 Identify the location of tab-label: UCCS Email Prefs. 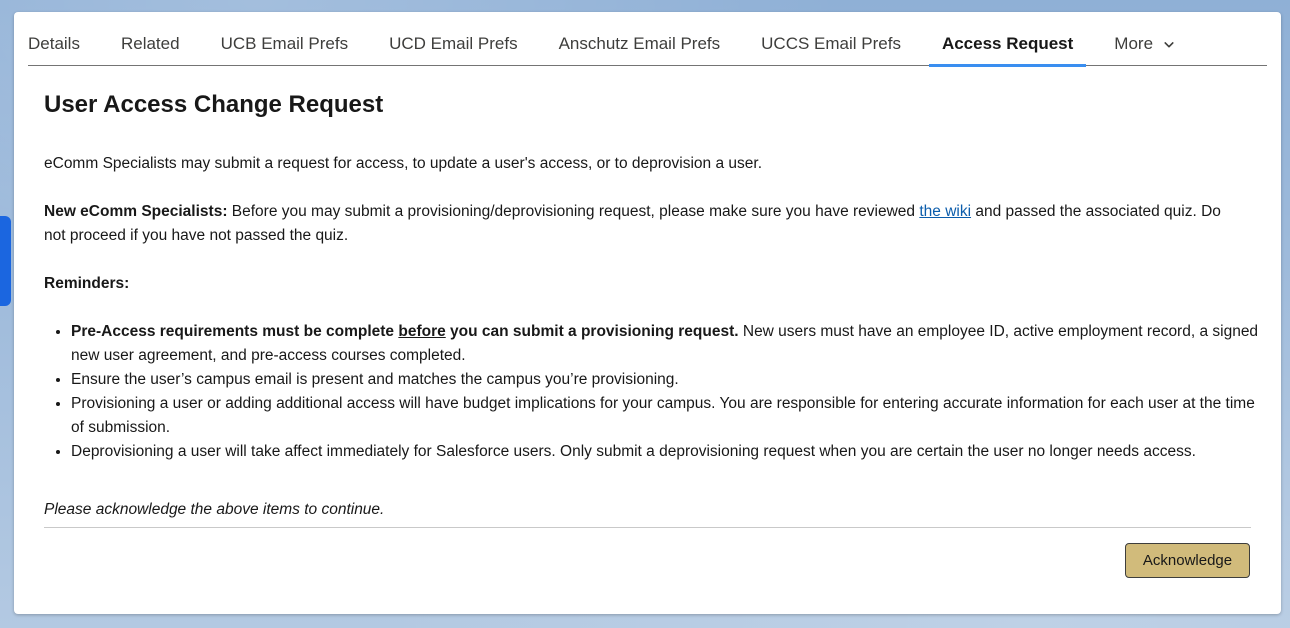
(831, 43).